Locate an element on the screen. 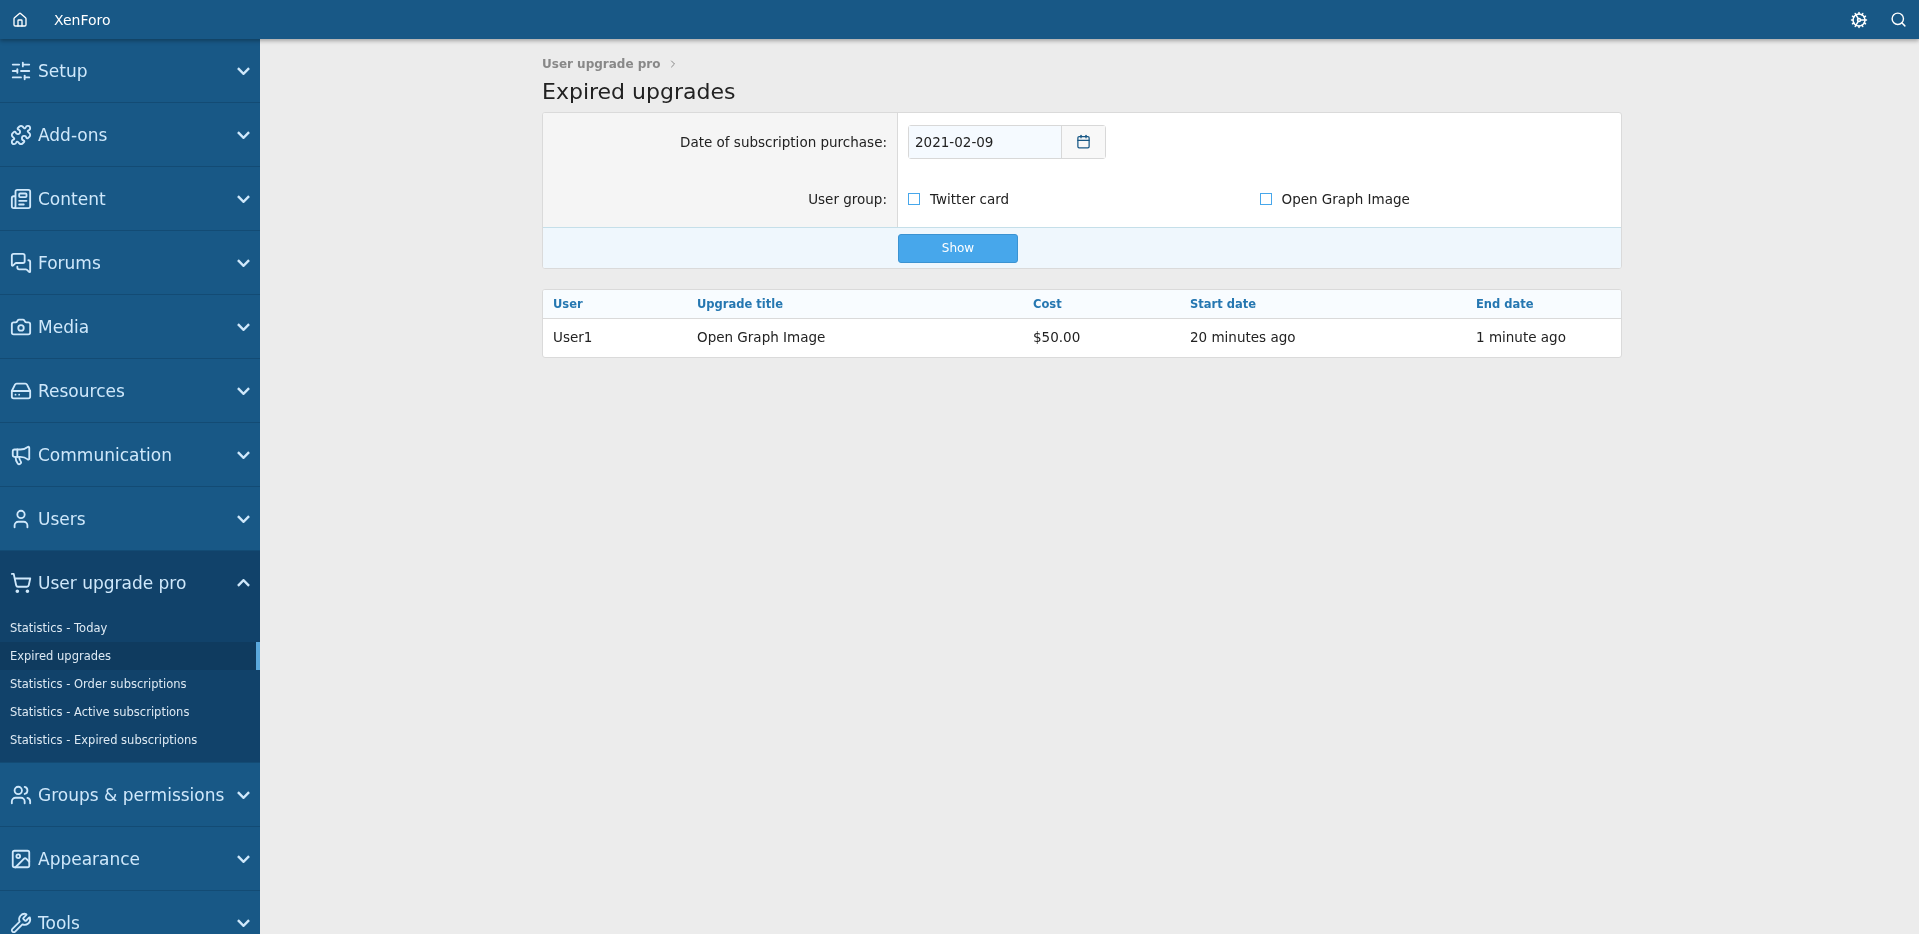 This screenshot has width=1919, height=934. sidebar-item: Resources is located at coordinates (130, 390).